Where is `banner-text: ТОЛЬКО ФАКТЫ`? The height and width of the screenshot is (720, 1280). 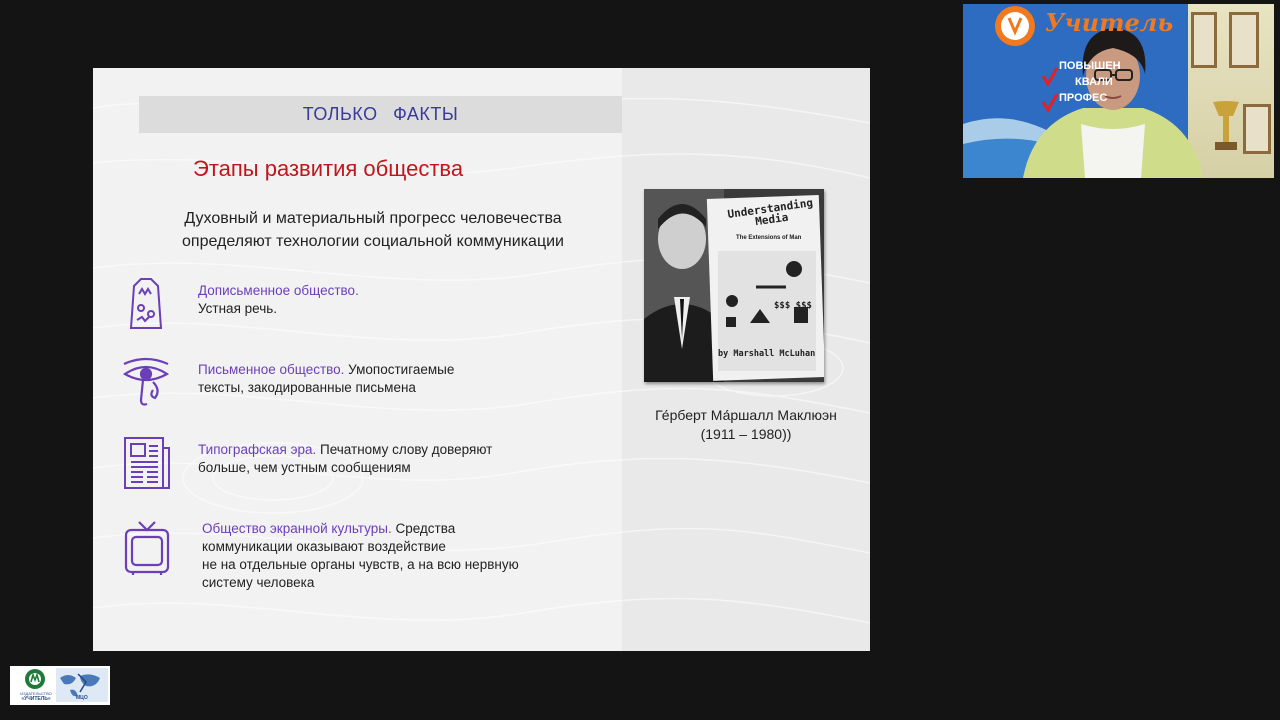 banner-text: ТОЛЬКО ФАКТЫ is located at coordinates (380, 114).